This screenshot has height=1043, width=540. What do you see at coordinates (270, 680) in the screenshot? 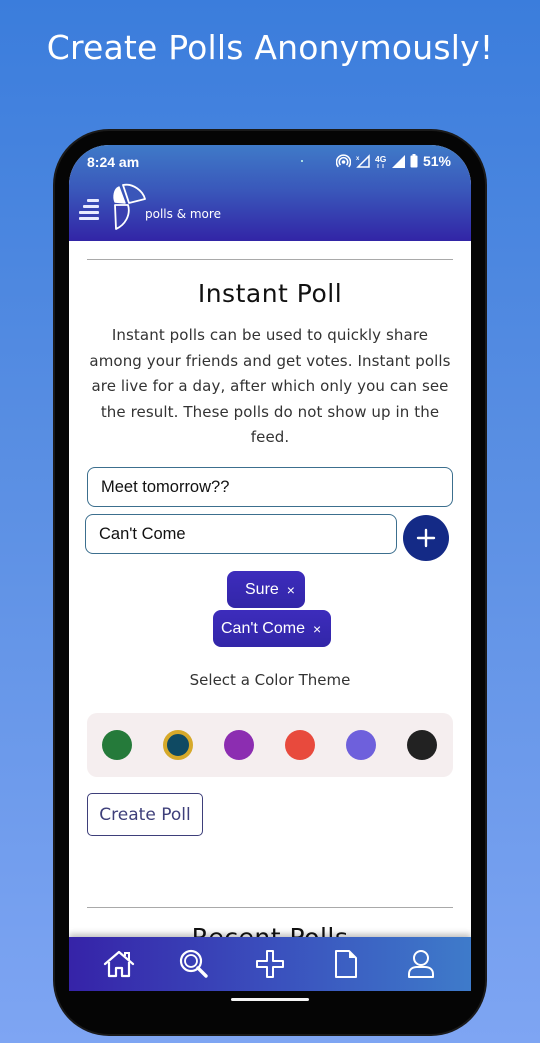
I see `color-theme-label: Select a Color Theme` at bounding box center [270, 680].